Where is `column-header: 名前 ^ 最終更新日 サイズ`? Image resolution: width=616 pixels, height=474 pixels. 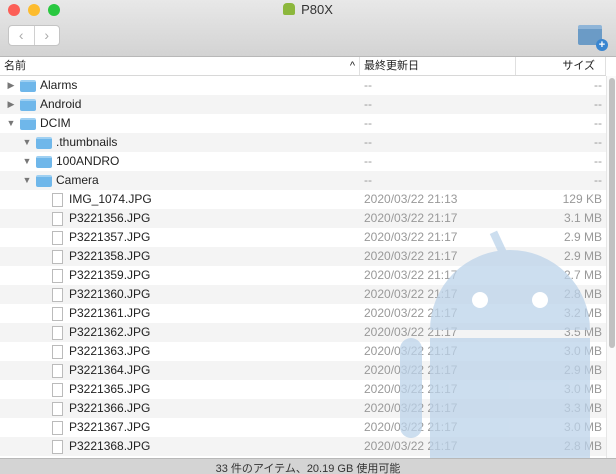 column-header: 名前 ^ 最終更新日 サイズ is located at coordinates (303, 66).